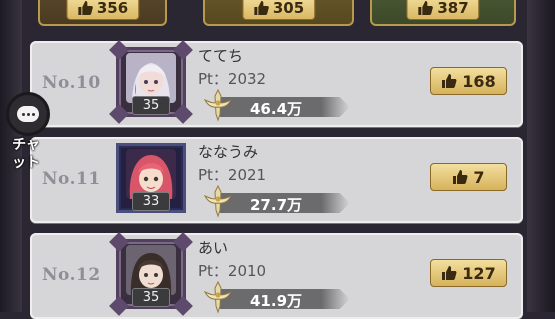 This screenshot has height=319, width=555. I want to click on like-count: 7, so click(479, 177).